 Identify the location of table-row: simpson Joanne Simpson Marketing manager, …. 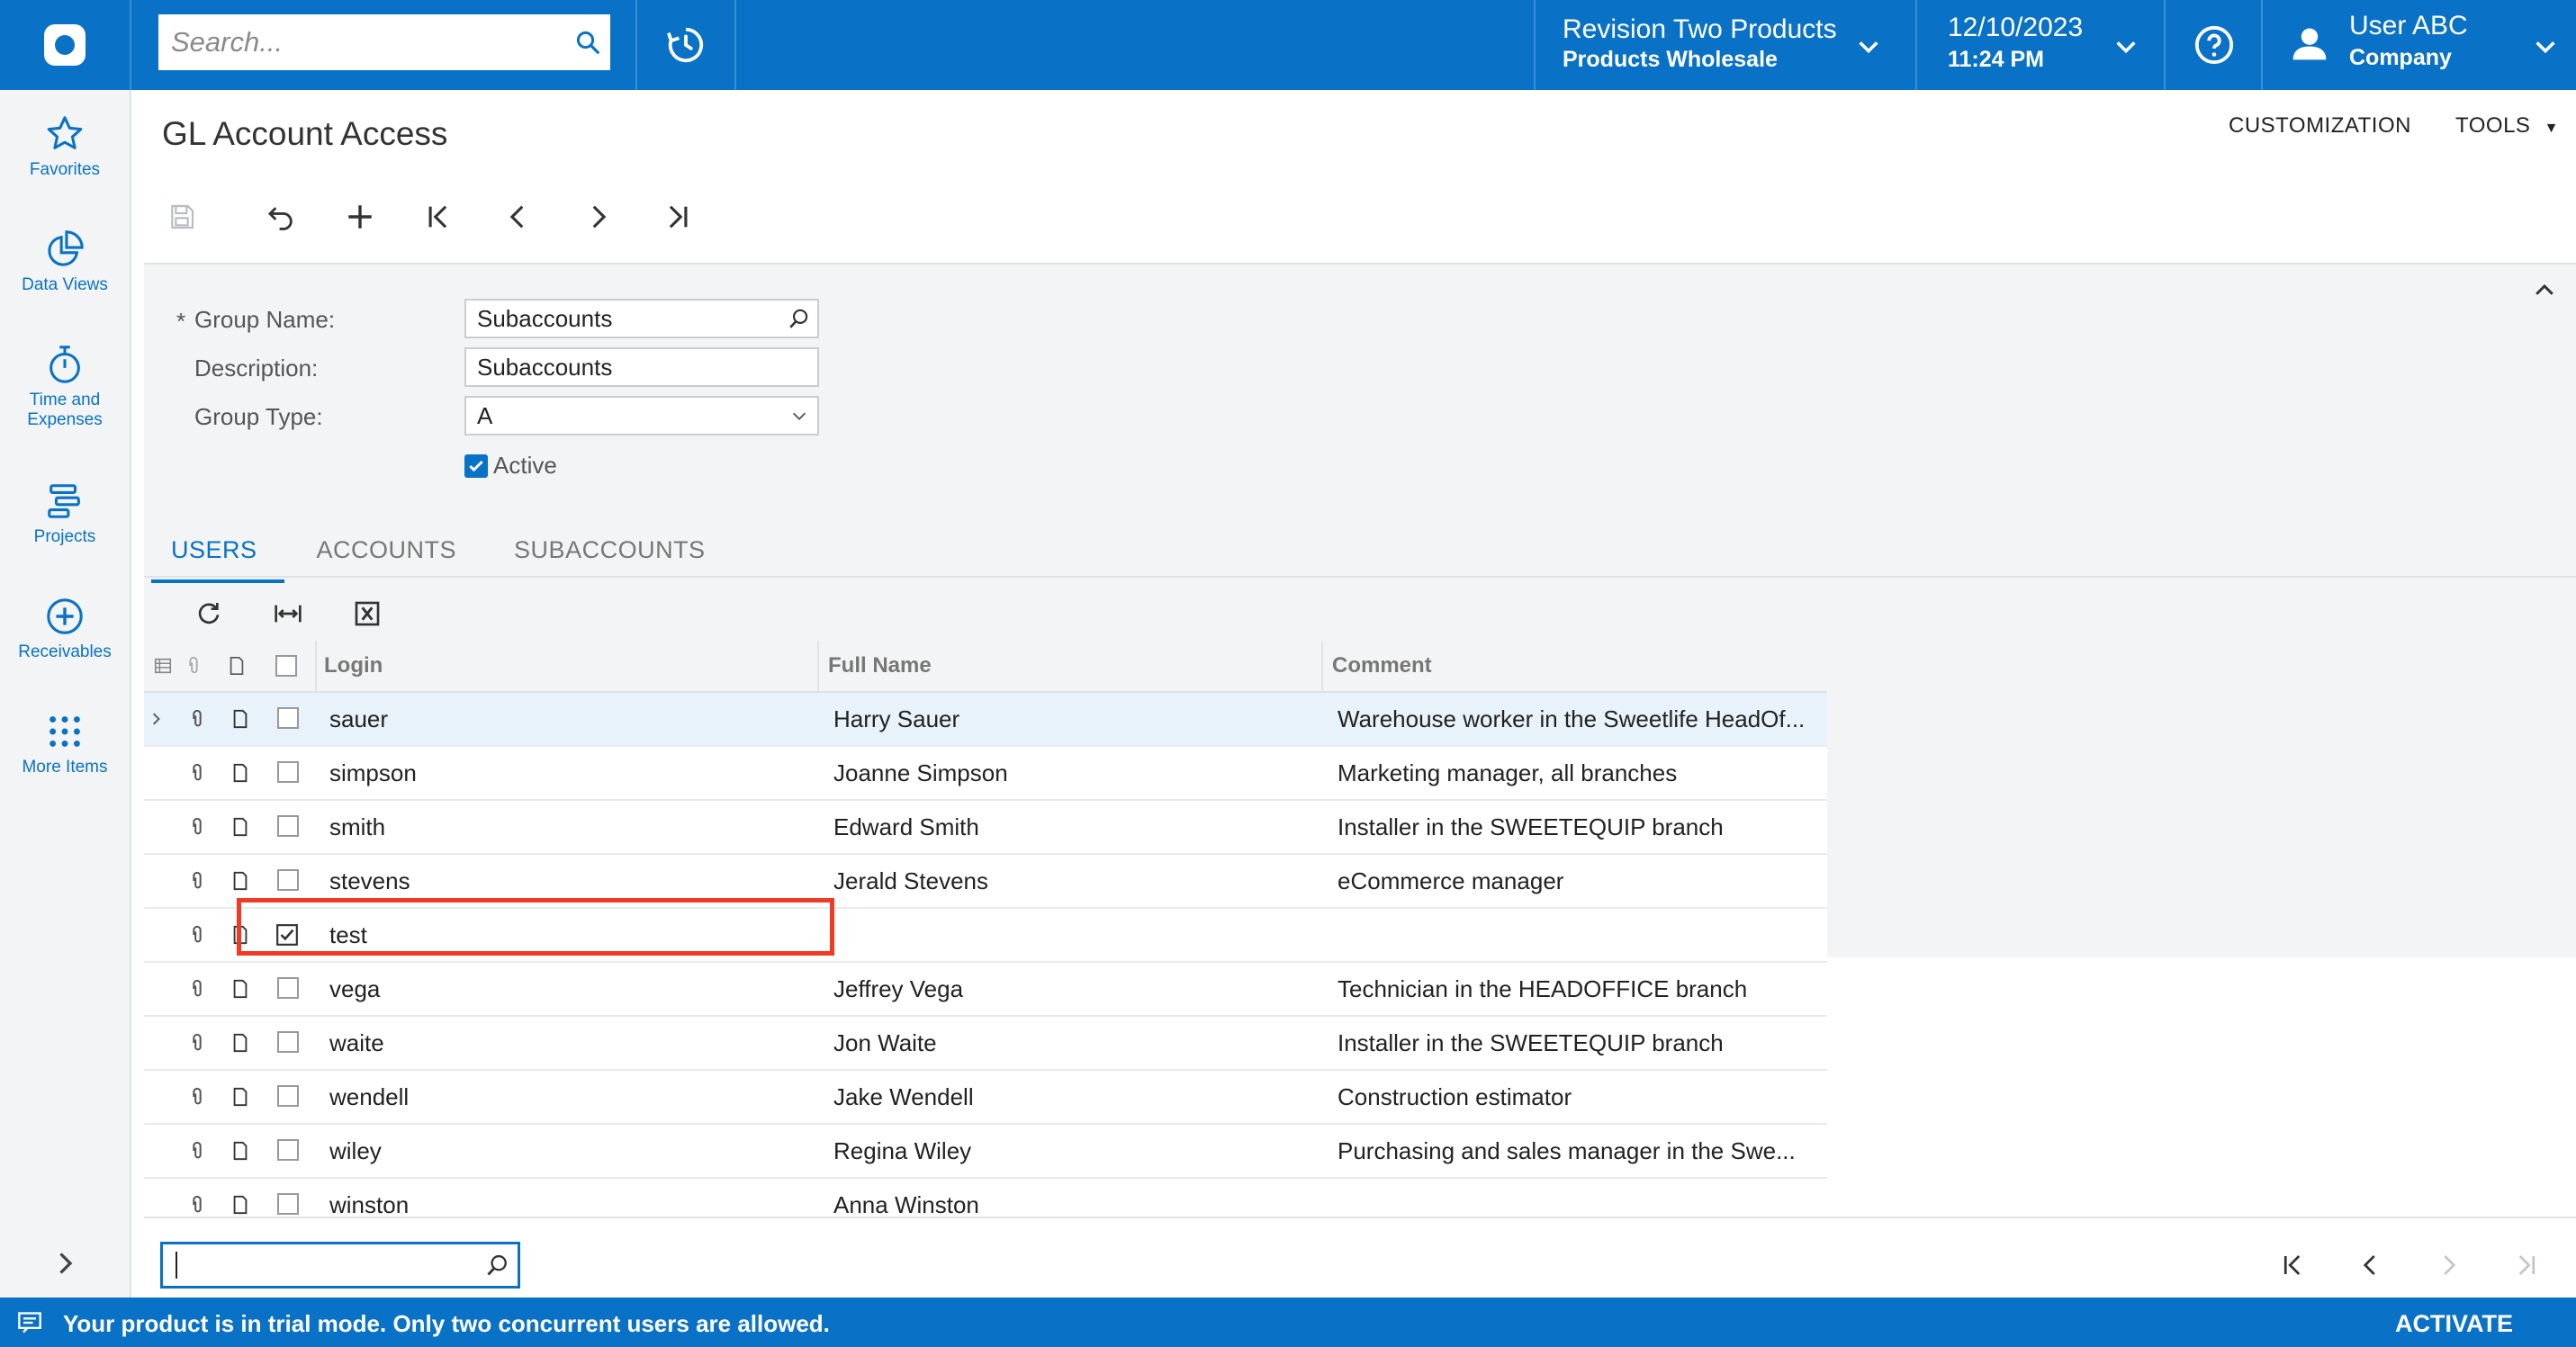
(985, 774).